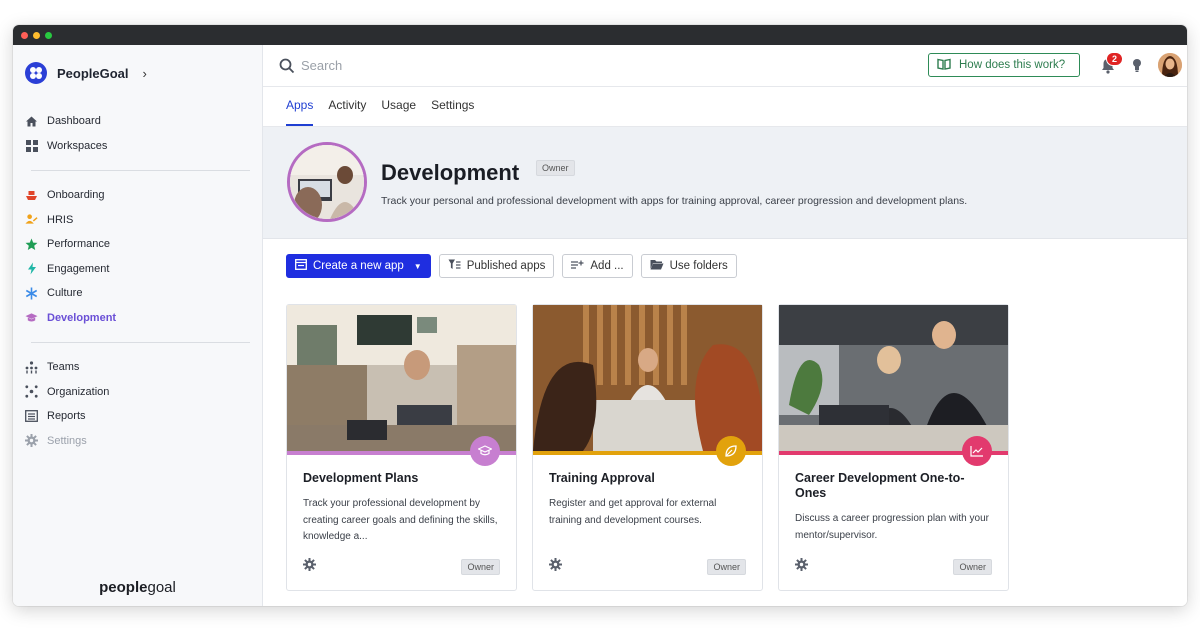  What do you see at coordinates (143, 392) in the screenshot?
I see `sidebar-item-organization: Organization` at bounding box center [143, 392].